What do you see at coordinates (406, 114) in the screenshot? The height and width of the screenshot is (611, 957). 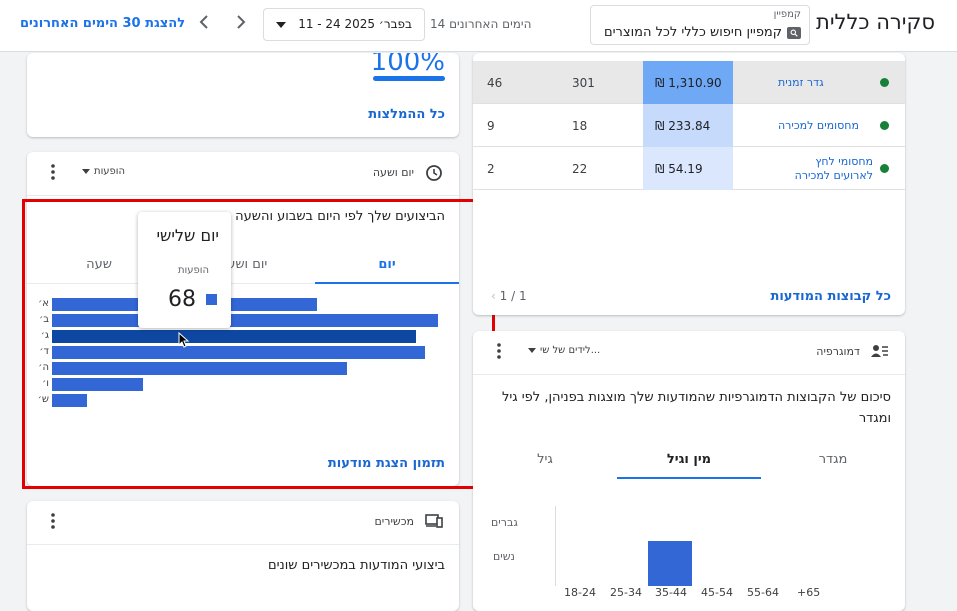 I see `all-recommendations-link: כל ההמלצות` at bounding box center [406, 114].